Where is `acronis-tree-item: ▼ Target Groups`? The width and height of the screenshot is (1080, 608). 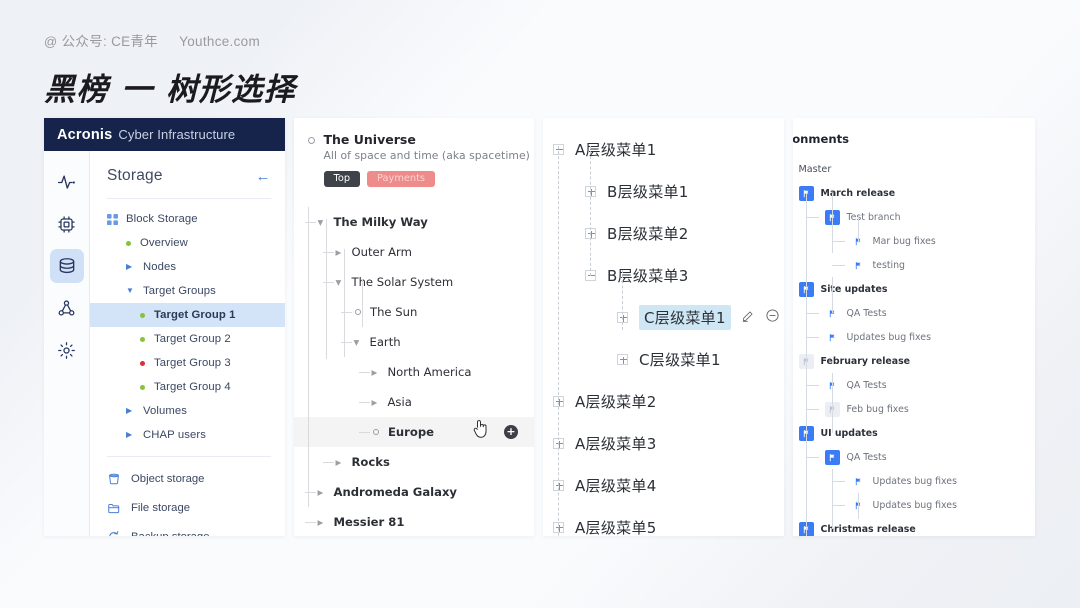 acronis-tree-item: ▼ Target Groups is located at coordinates (187, 291).